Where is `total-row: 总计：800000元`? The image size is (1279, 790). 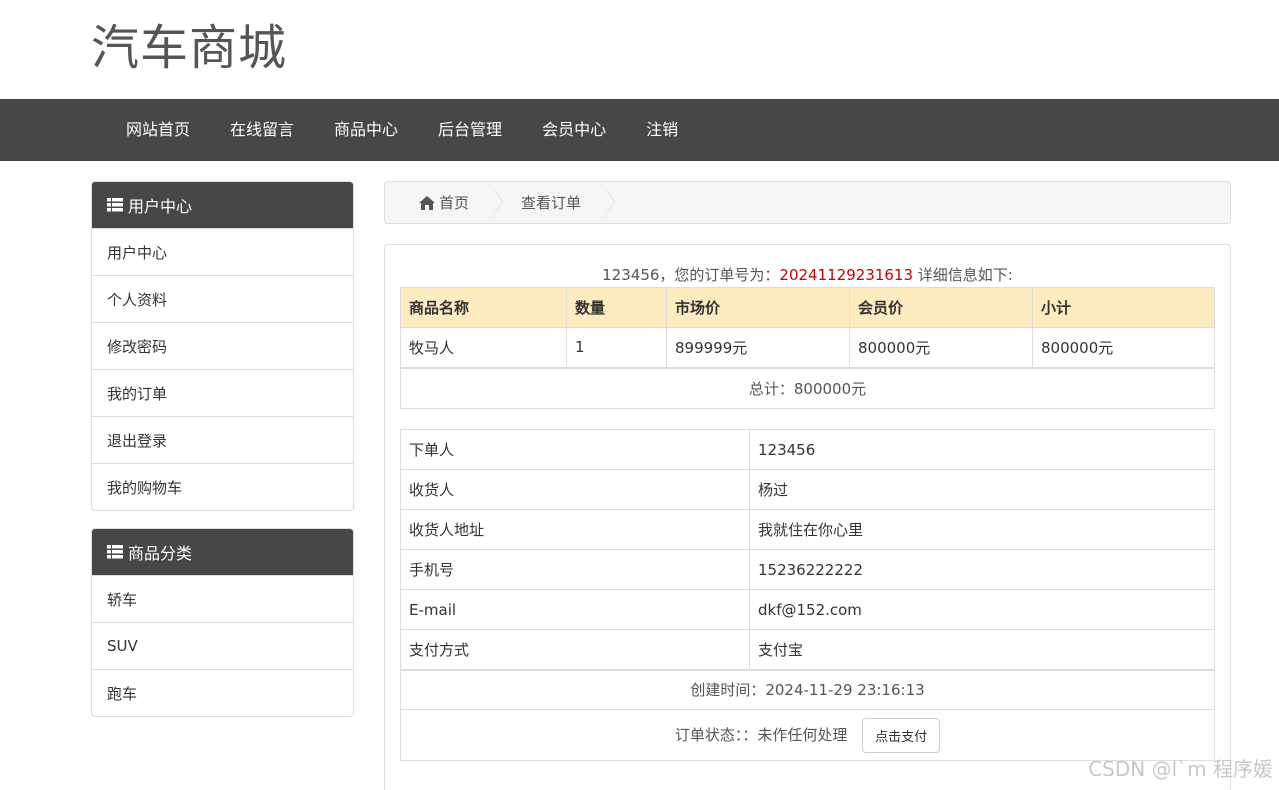 total-row: 总计：800000元 is located at coordinates (807, 387).